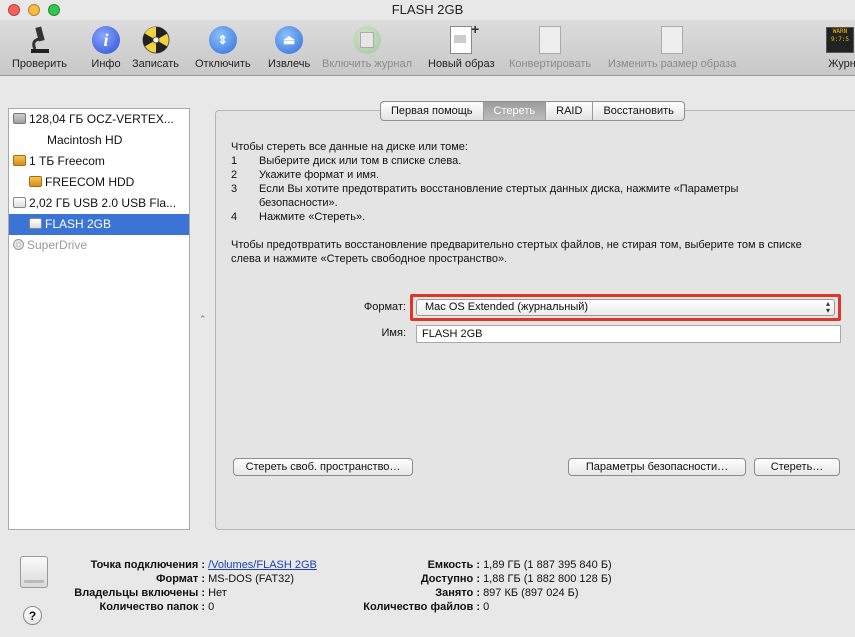 This screenshot has width=855, height=637. I want to click on title-bar: FLASH 2GB, so click(427, 10).